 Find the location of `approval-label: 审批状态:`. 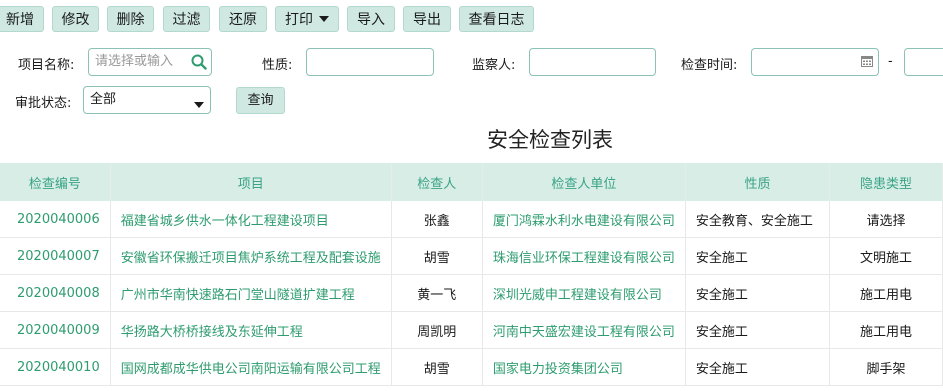

approval-label: 审批状态: is located at coordinates (43, 103).